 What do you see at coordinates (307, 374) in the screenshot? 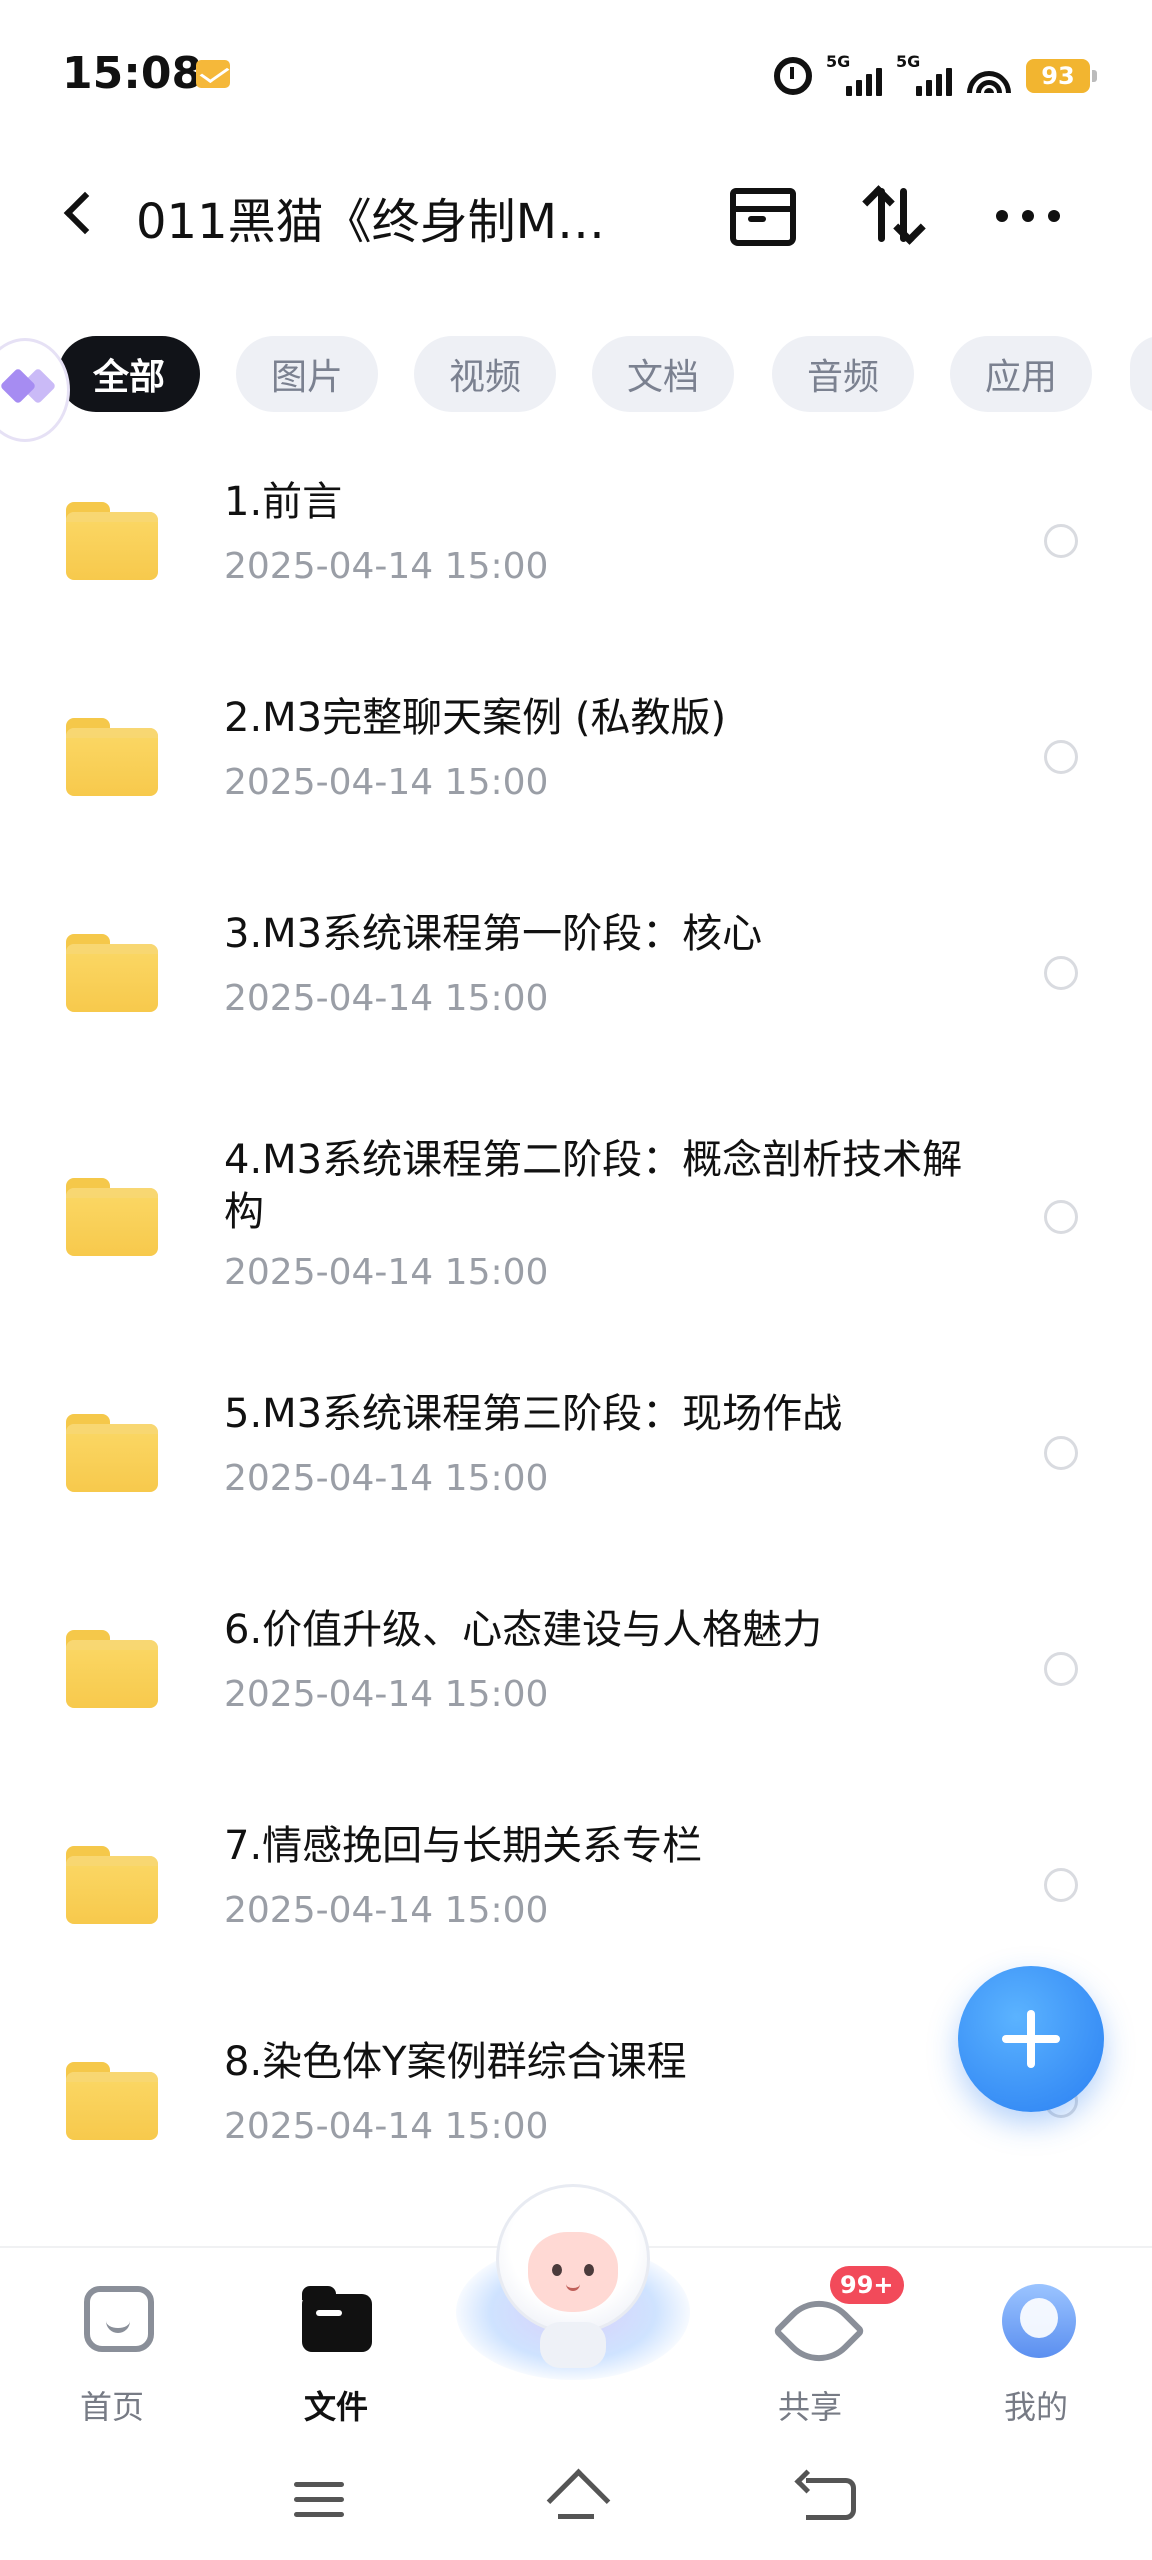
I see `filter-images: 图片` at bounding box center [307, 374].